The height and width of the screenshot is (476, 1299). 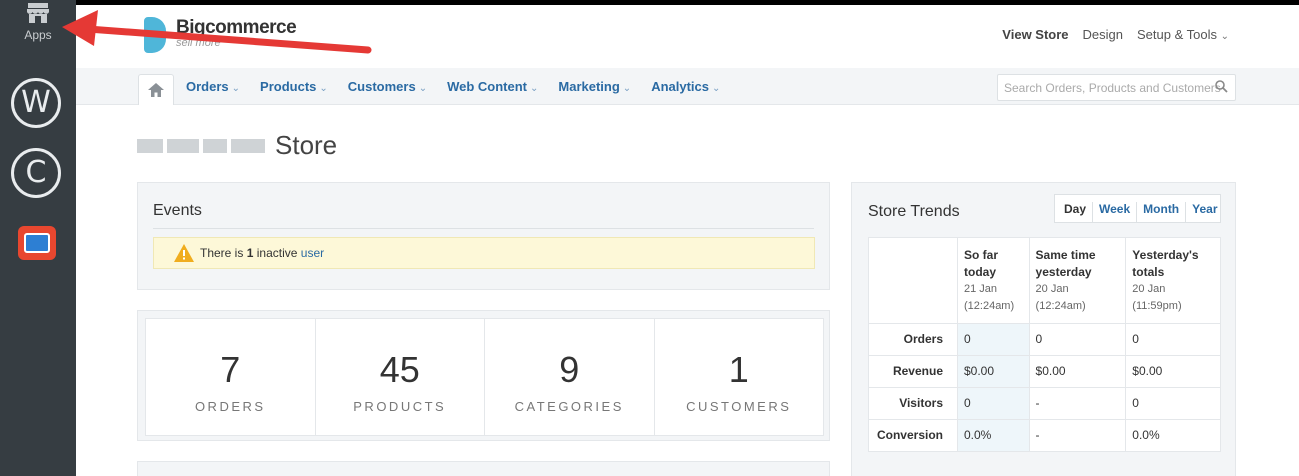 What do you see at coordinates (184, 253) in the screenshot?
I see `warning-icon` at bounding box center [184, 253].